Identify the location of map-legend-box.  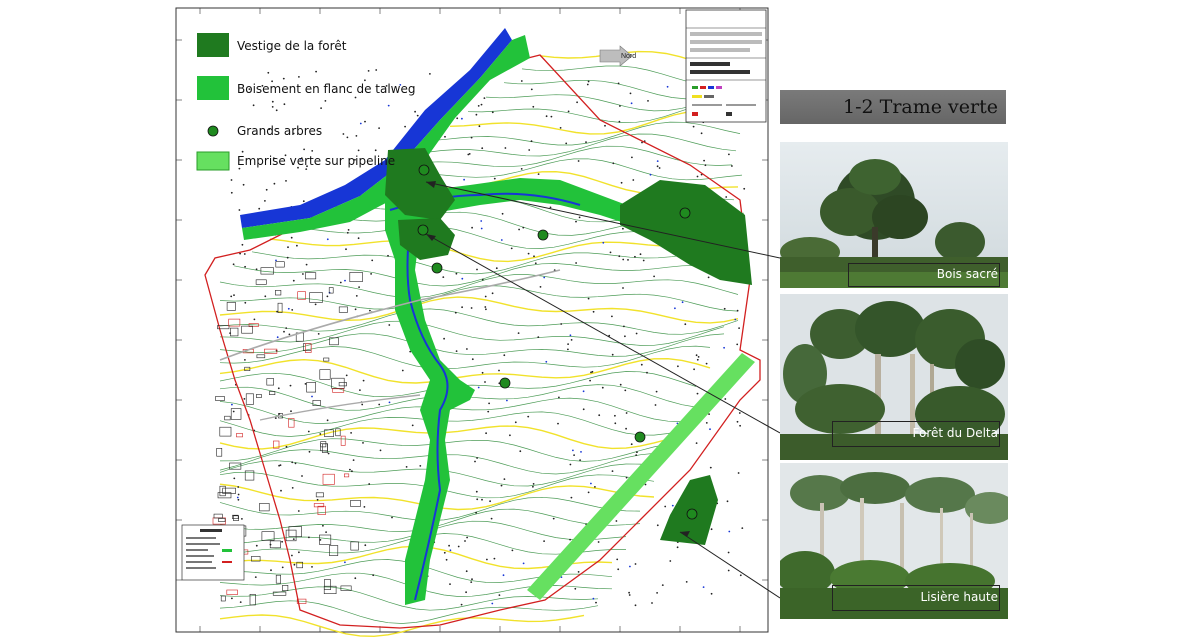
(213, 552).